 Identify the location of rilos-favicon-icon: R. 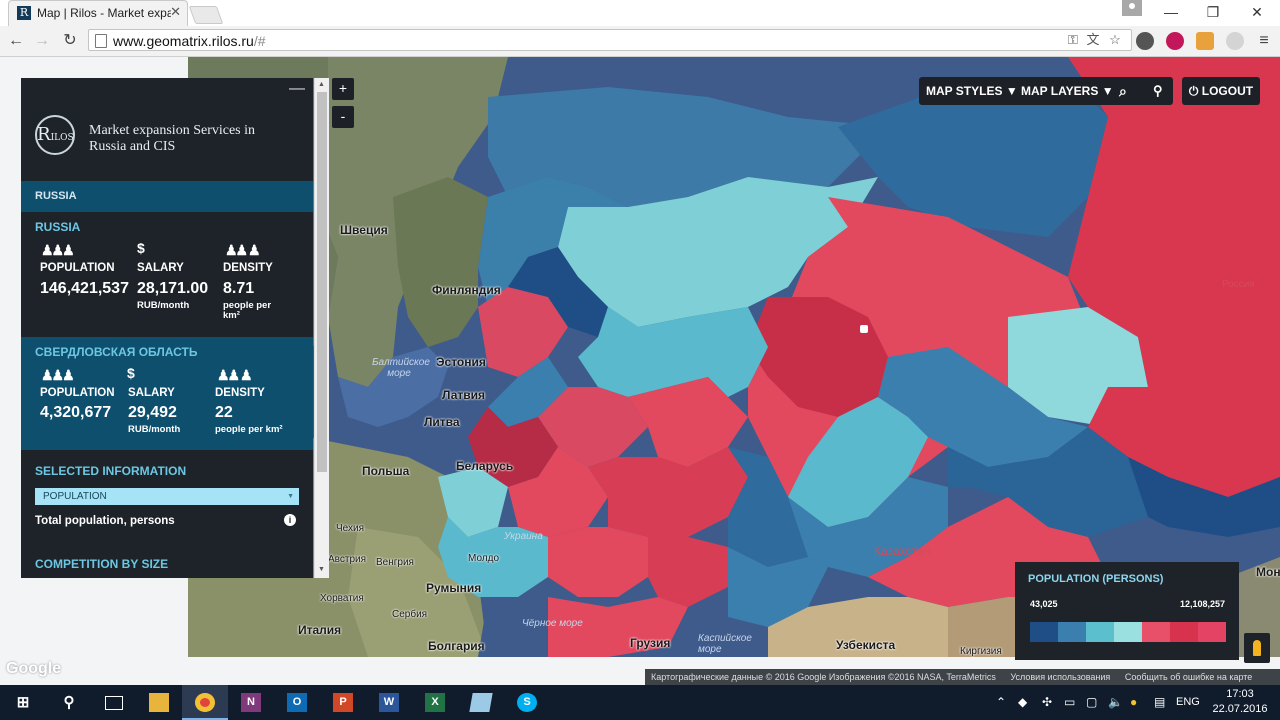
(24, 13).